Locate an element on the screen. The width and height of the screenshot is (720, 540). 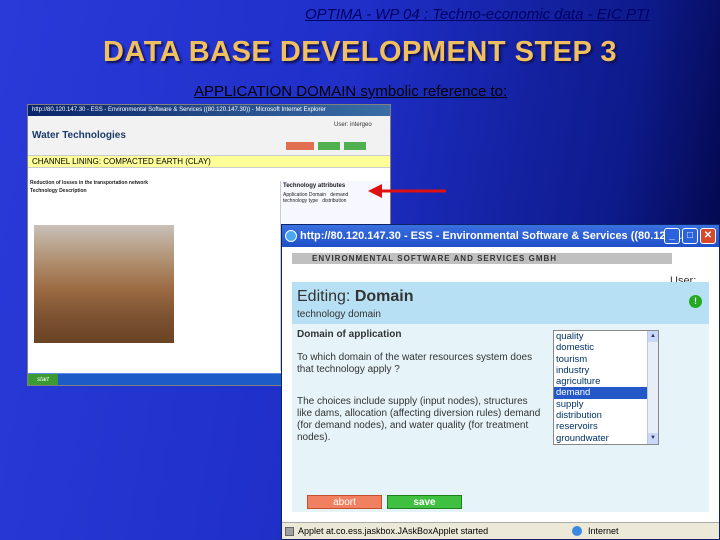
attr-type-value: distribution is located at coordinates (334, 201).